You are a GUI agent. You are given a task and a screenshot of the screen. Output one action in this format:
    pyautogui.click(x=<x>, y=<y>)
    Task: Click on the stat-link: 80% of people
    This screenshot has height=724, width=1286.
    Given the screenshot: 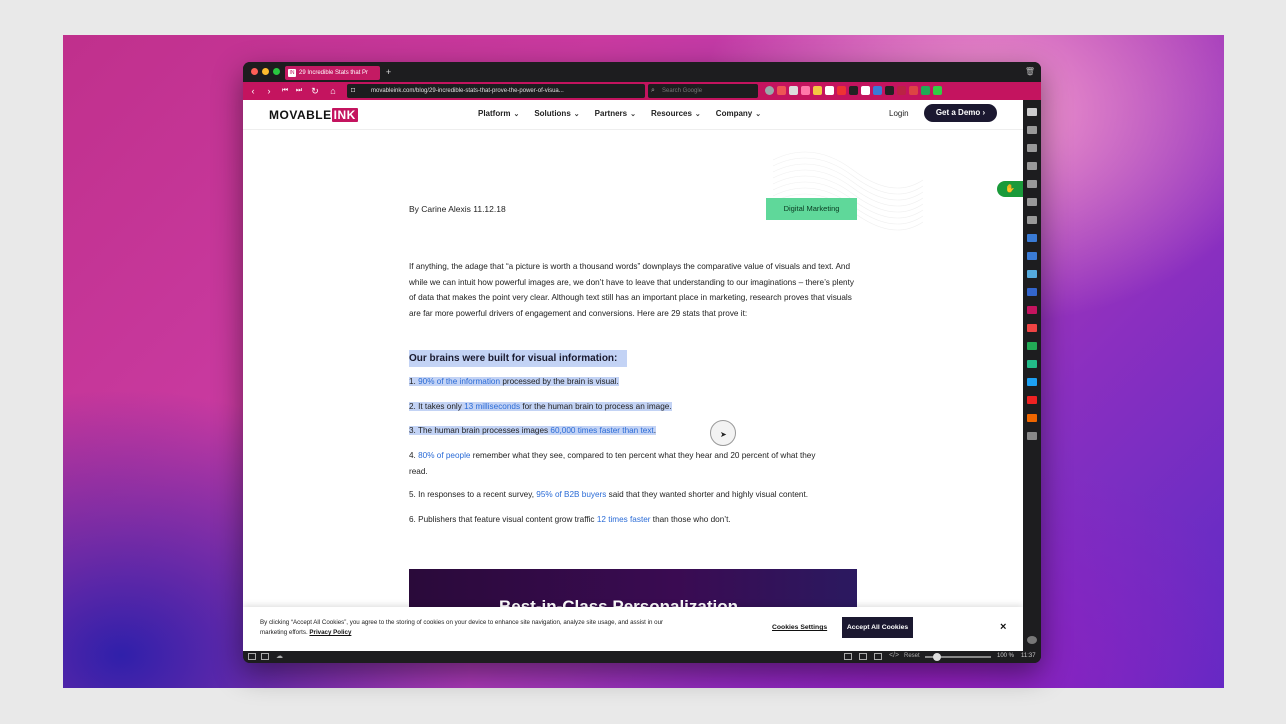 What is the action you would take?
    pyautogui.click(x=444, y=455)
    